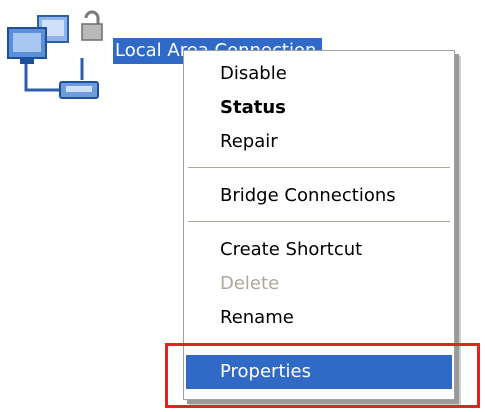 Image resolution: width=485 pixels, height=412 pixels. I want to click on menu-item-create-shortcut: Create Shortcut, so click(319, 250).